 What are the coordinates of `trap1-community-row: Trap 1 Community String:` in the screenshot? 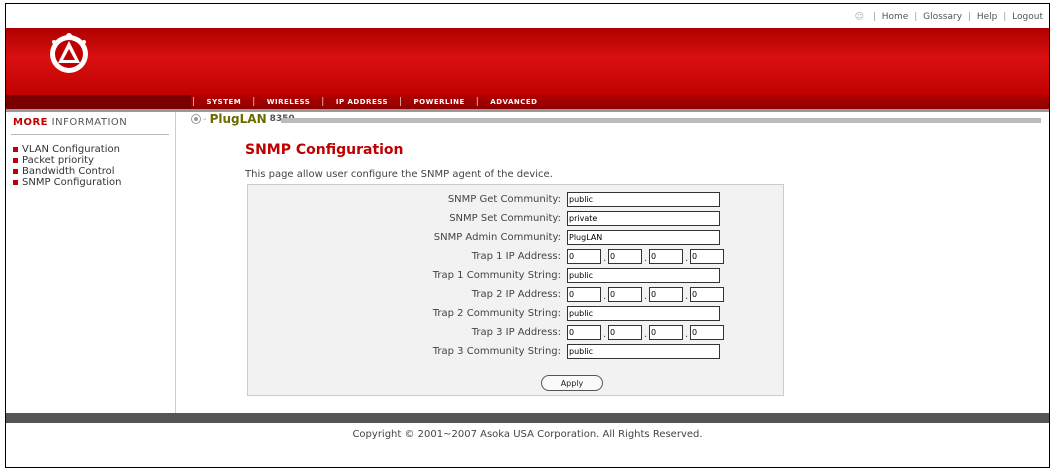 It's located at (515, 276).